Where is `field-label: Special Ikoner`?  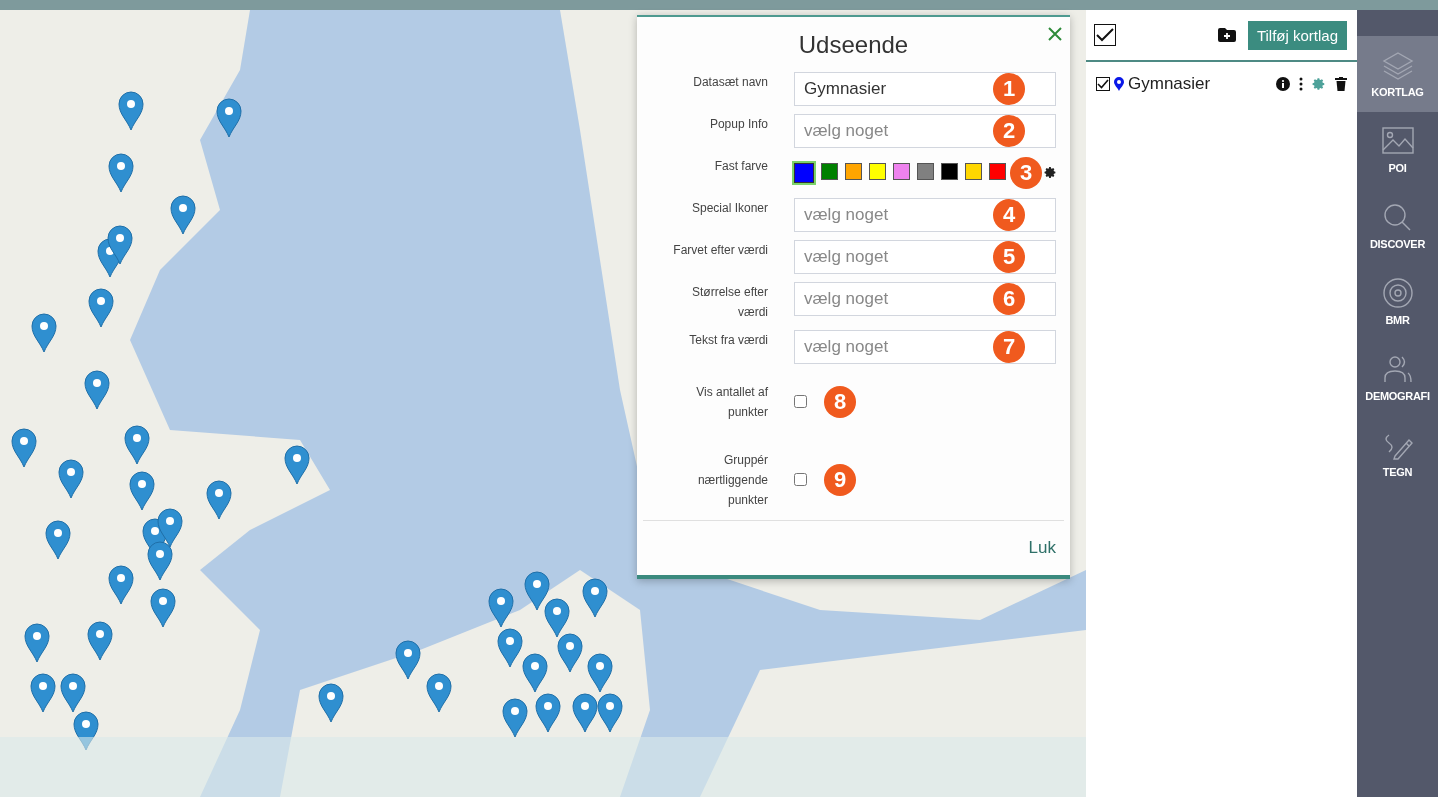 field-label: Special Ikoner is located at coordinates (729, 208).